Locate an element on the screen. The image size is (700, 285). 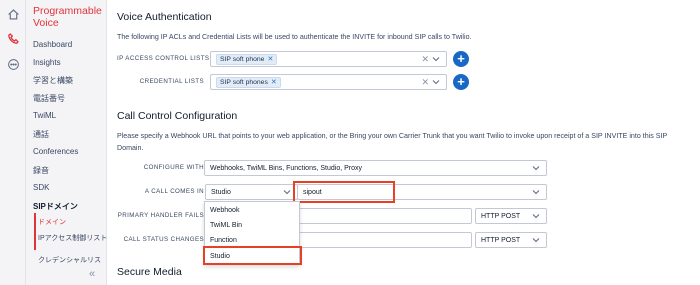
credential-lists-label: CREDENTIAL LISTS is located at coordinates (171, 81).